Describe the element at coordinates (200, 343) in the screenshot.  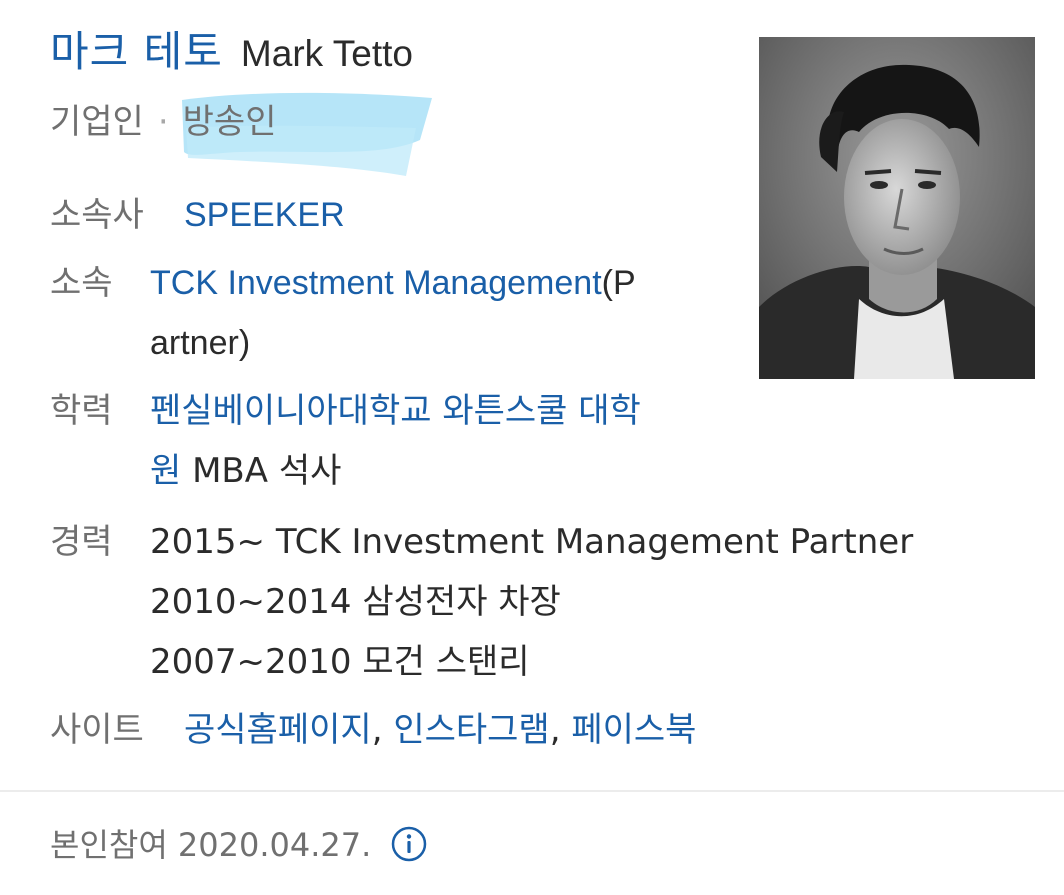
I see `affiliation-position-part2: artner)` at that location.